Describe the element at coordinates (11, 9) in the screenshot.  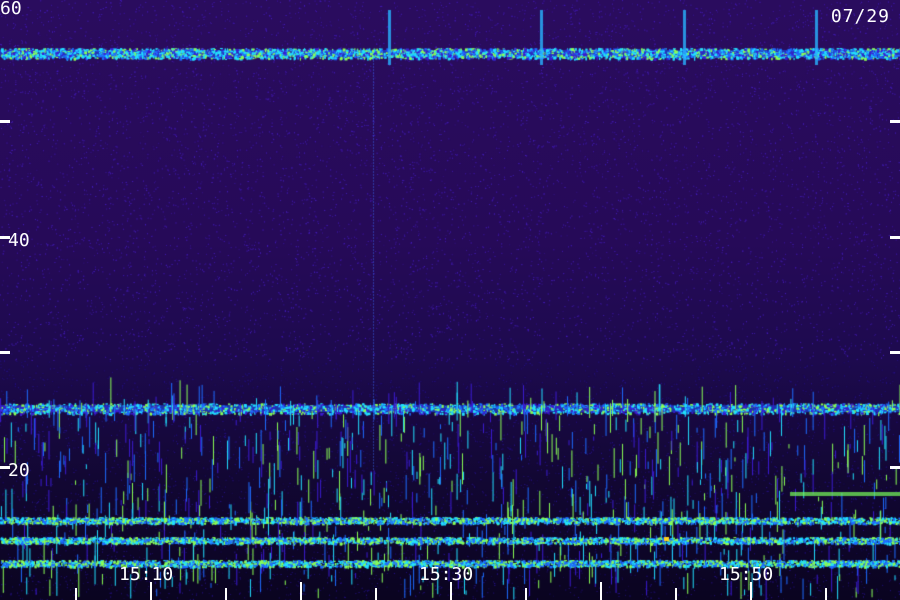
I see `y-tick-label-60: 60` at that location.